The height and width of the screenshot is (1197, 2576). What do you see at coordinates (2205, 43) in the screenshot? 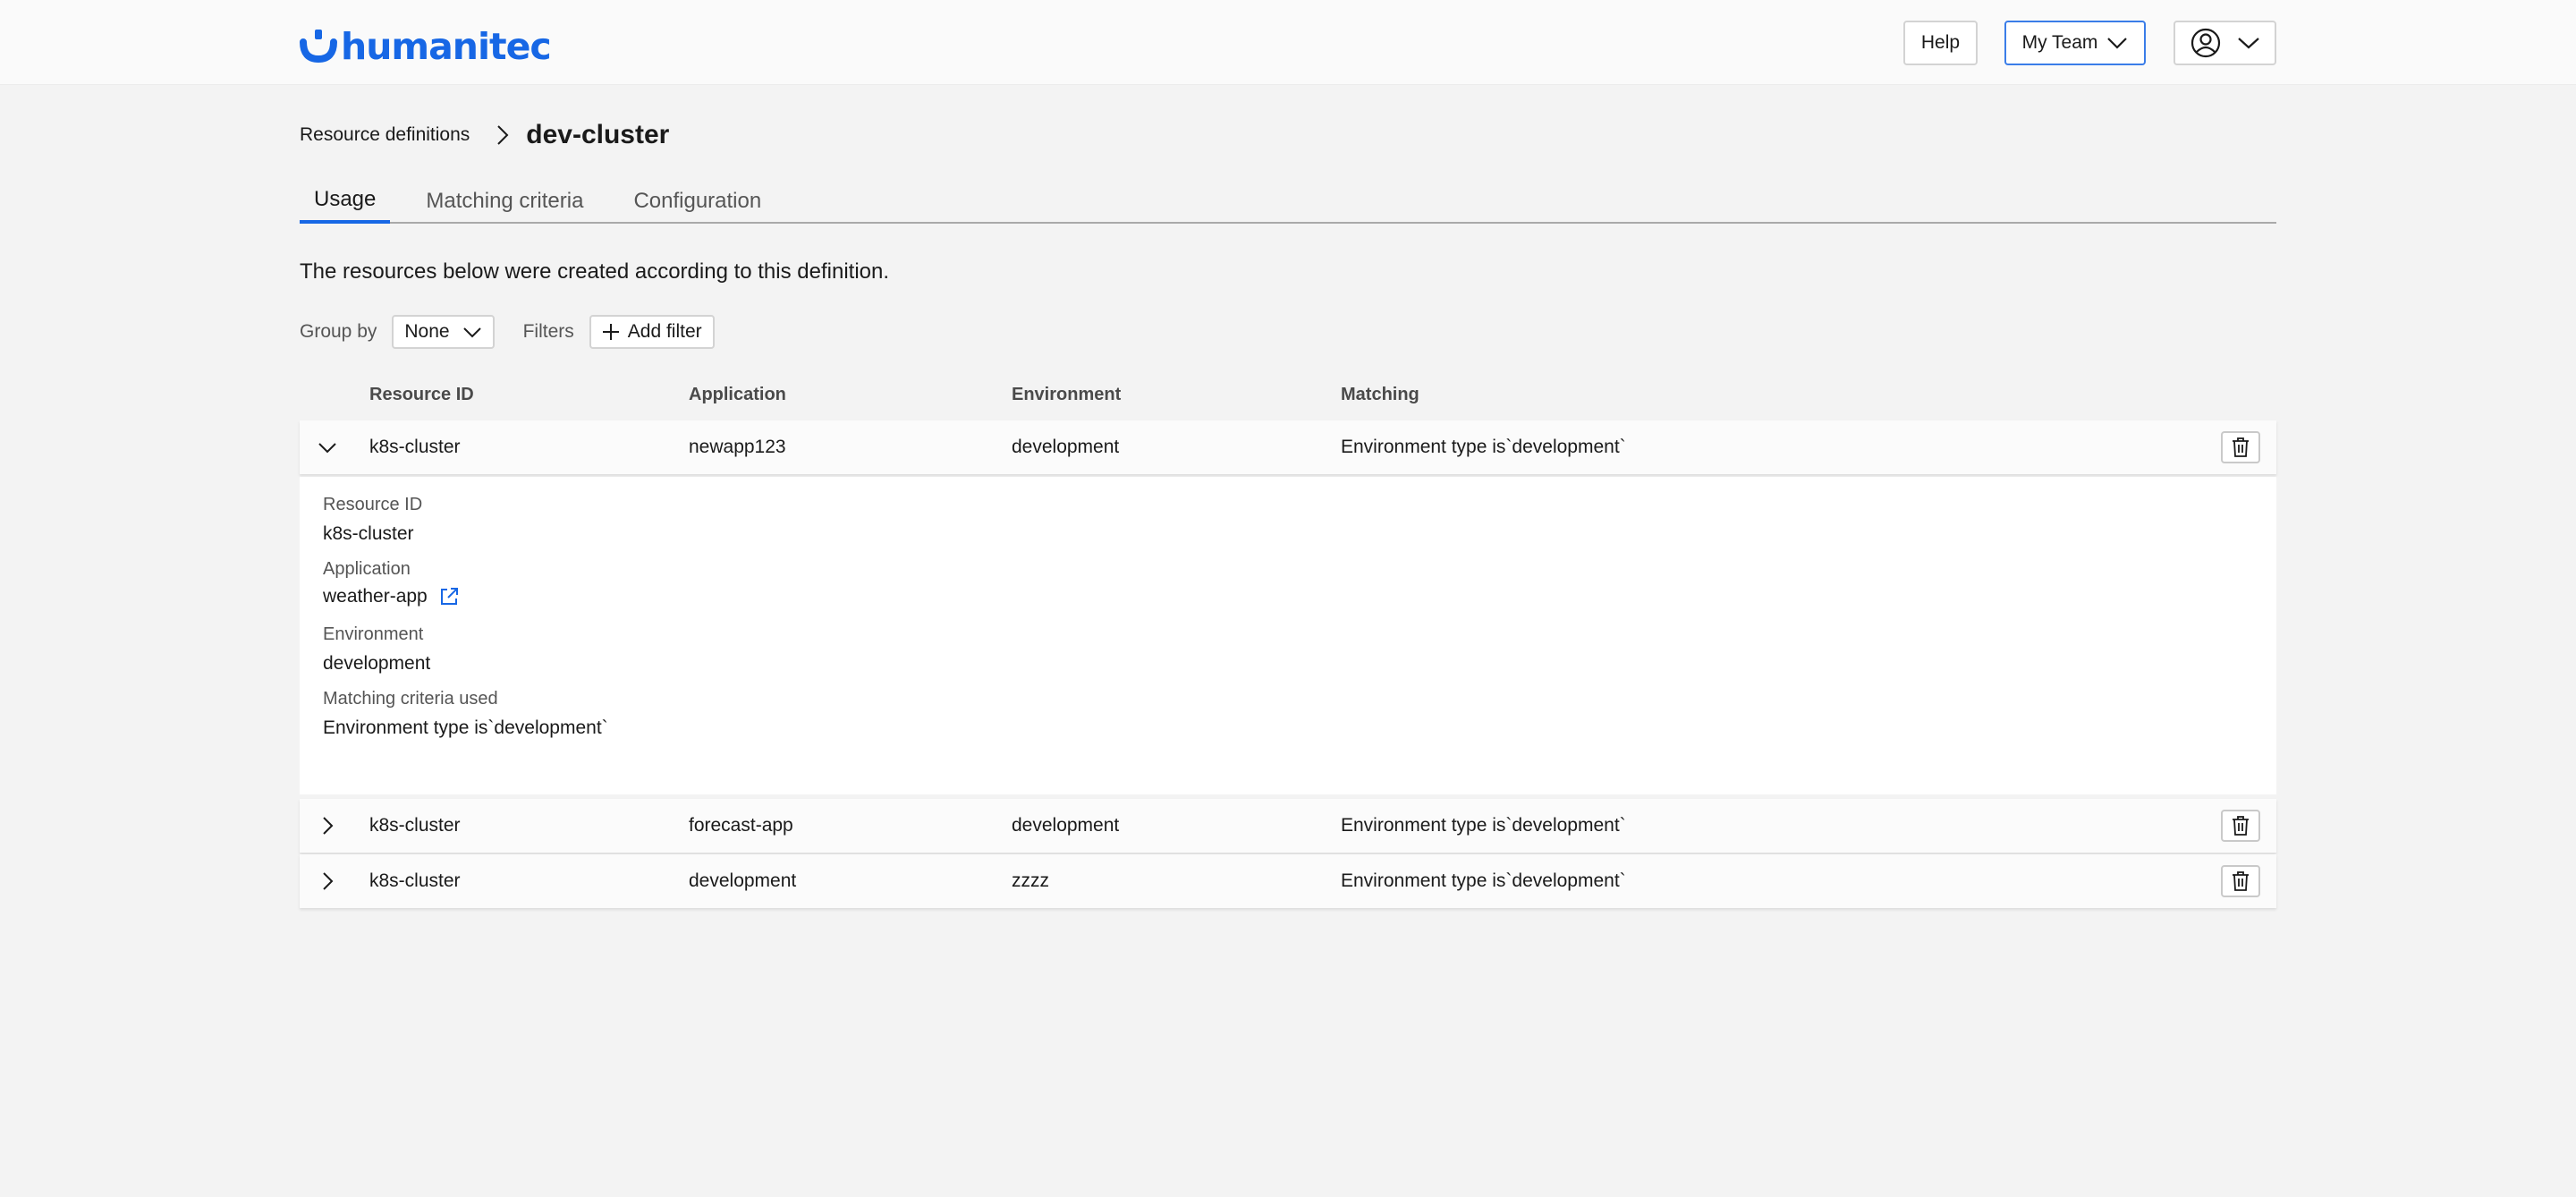
I see `user-circle-icon` at bounding box center [2205, 43].